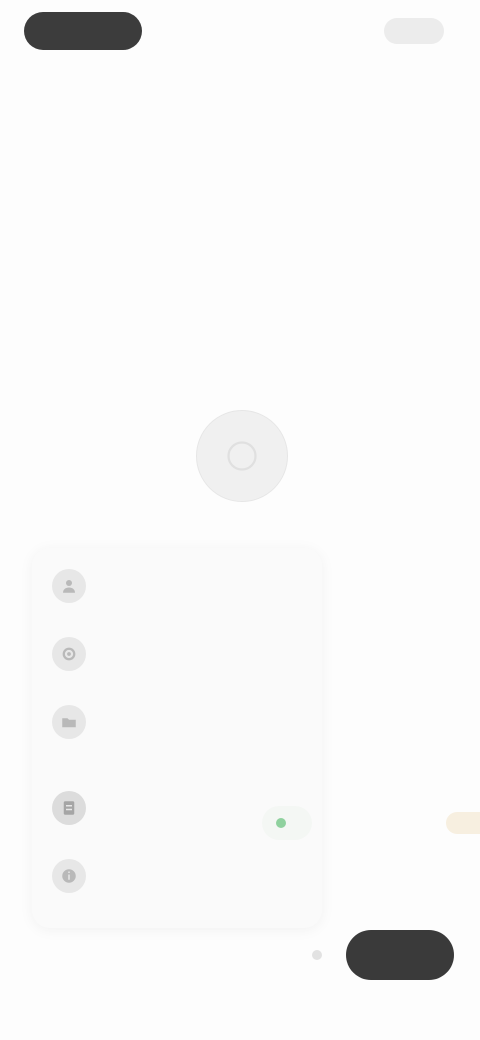 This screenshot has width=480, height=1040. Describe the element at coordinates (69, 586) in the screenshot. I see `user-icon` at that location.